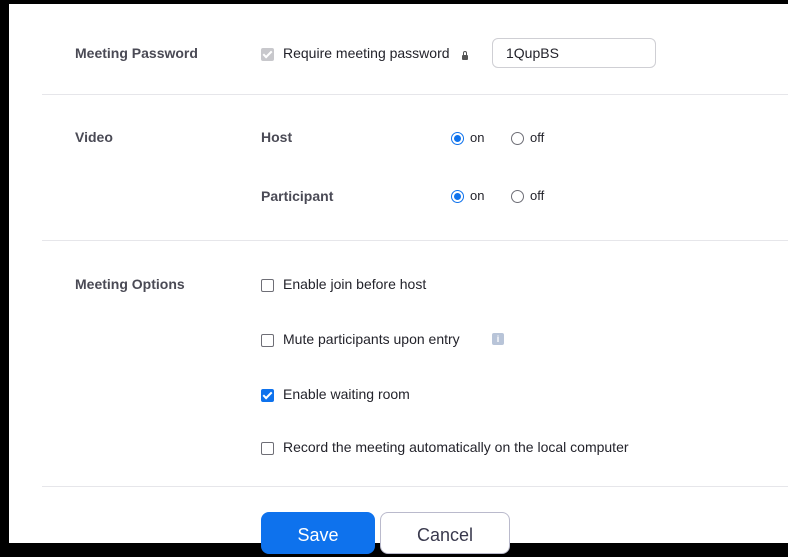 The width and height of the screenshot is (788, 557). I want to click on require-password-label: Require meeting password, so click(366, 53).